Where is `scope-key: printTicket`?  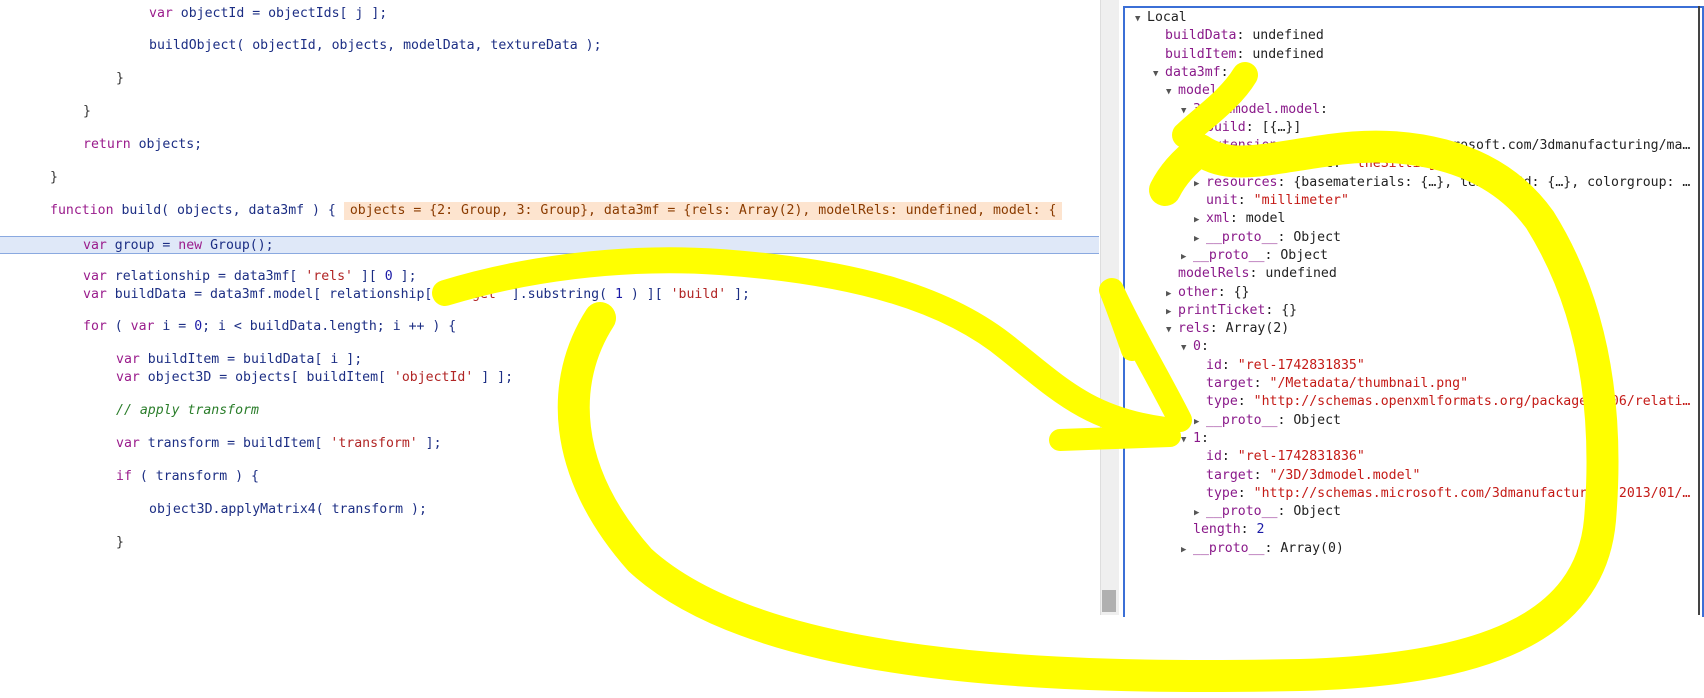 scope-key: printTicket is located at coordinates (1222, 310).